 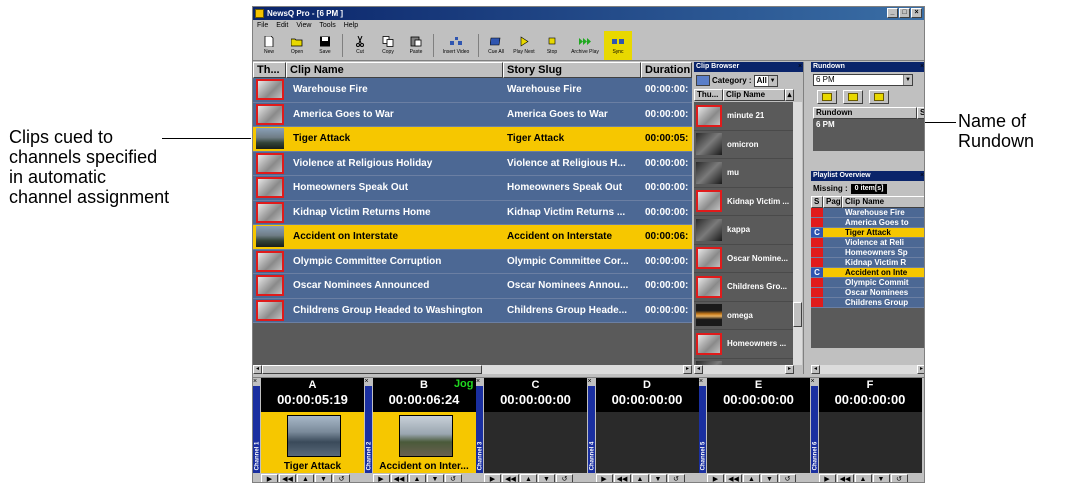 I want to click on refresh-rundown-button, so click(x=879, y=97).